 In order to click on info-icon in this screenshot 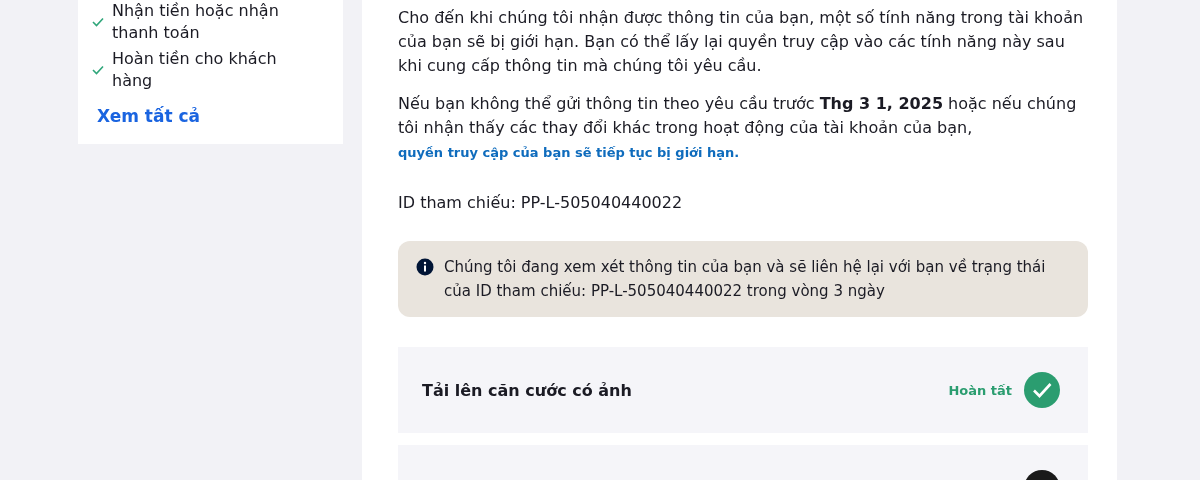, I will do `click(425, 267)`.